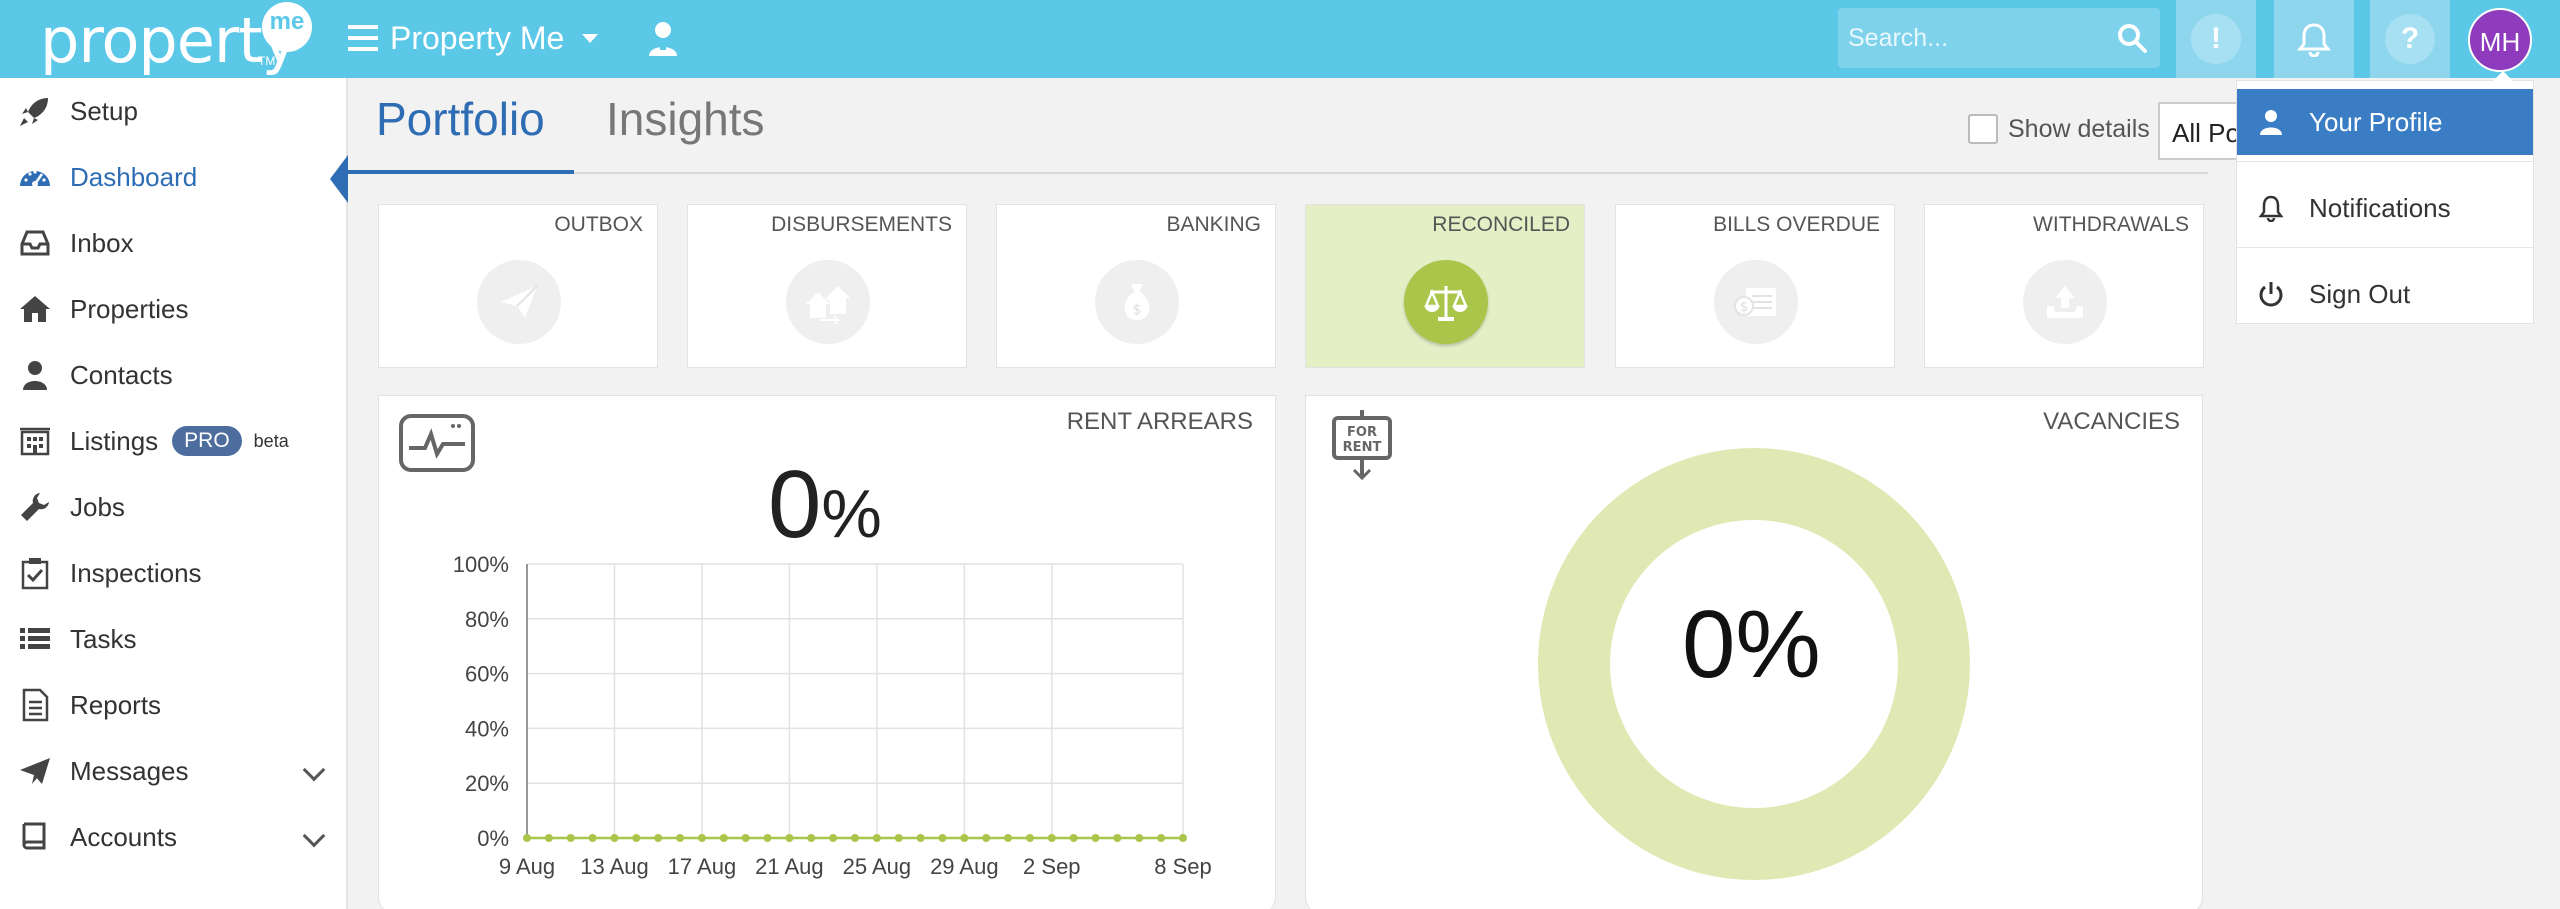 This screenshot has width=2560, height=909. I want to click on question-icon: ?, so click(2410, 39).